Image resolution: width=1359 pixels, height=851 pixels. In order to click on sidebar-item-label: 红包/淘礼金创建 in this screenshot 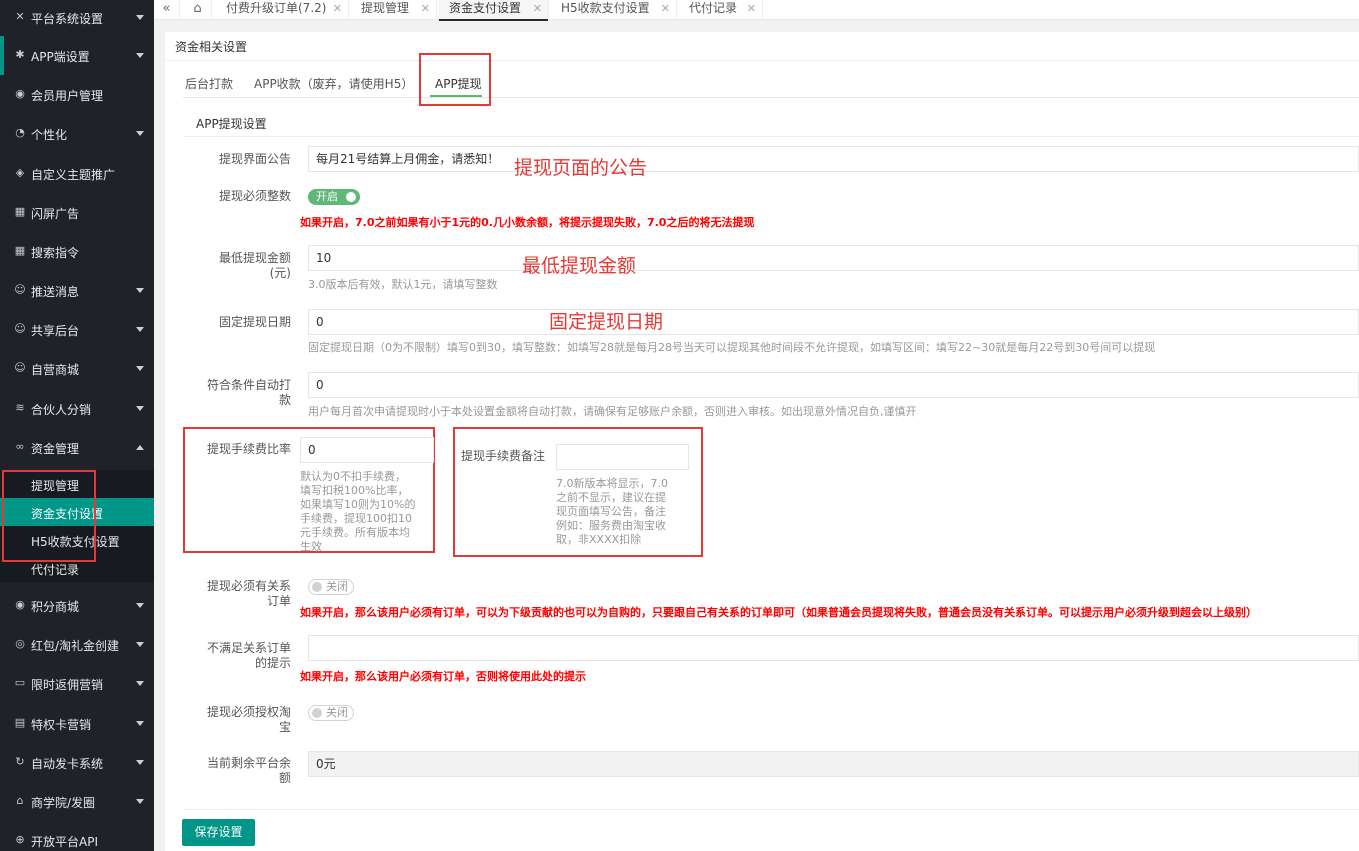, I will do `click(75, 646)`.